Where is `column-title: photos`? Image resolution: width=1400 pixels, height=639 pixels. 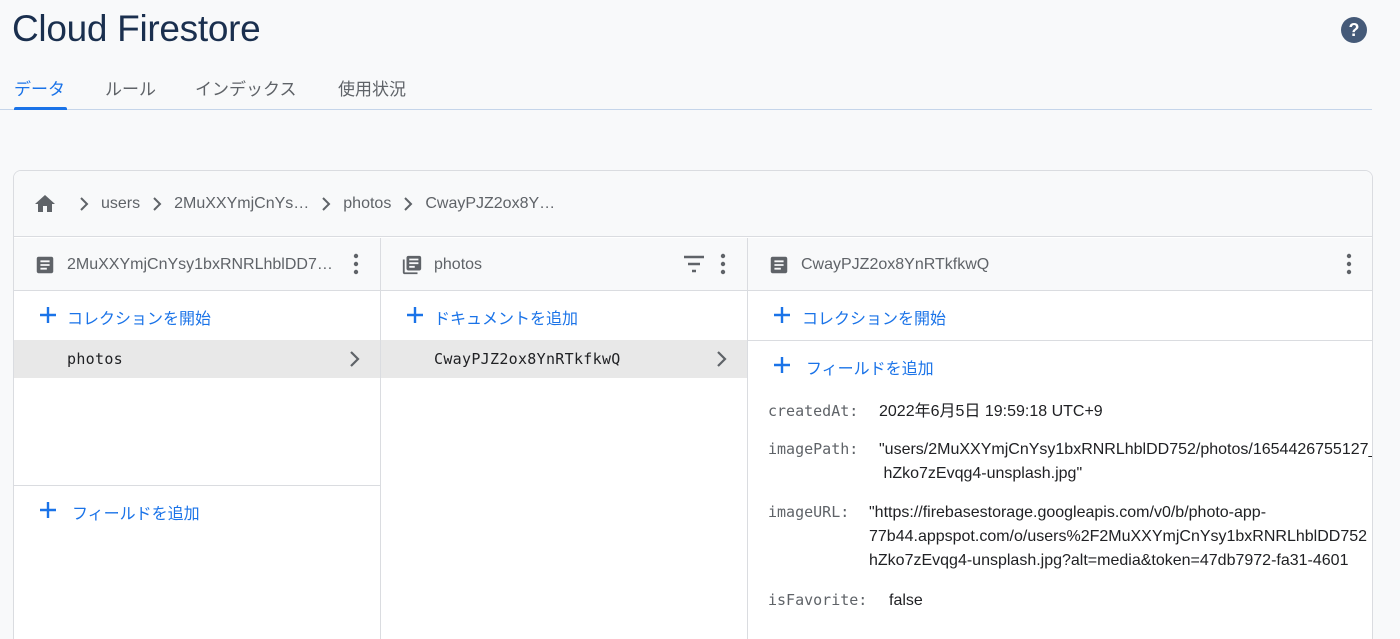 column-title: photos is located at coordinates (458, 264).